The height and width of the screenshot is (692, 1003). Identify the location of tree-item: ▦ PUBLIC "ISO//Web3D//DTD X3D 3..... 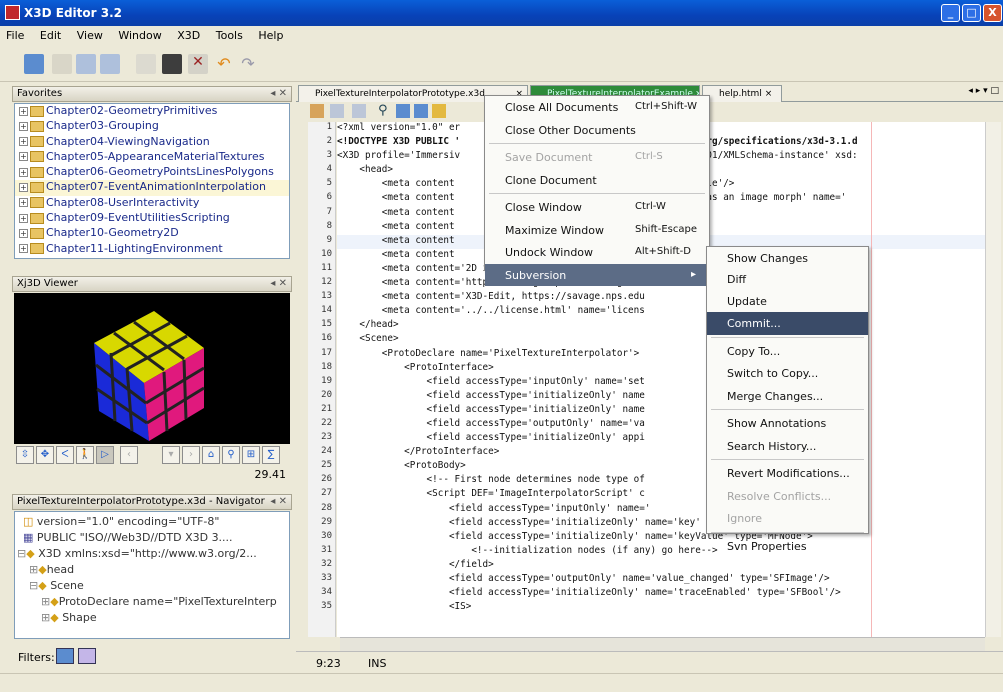
(152, 539).